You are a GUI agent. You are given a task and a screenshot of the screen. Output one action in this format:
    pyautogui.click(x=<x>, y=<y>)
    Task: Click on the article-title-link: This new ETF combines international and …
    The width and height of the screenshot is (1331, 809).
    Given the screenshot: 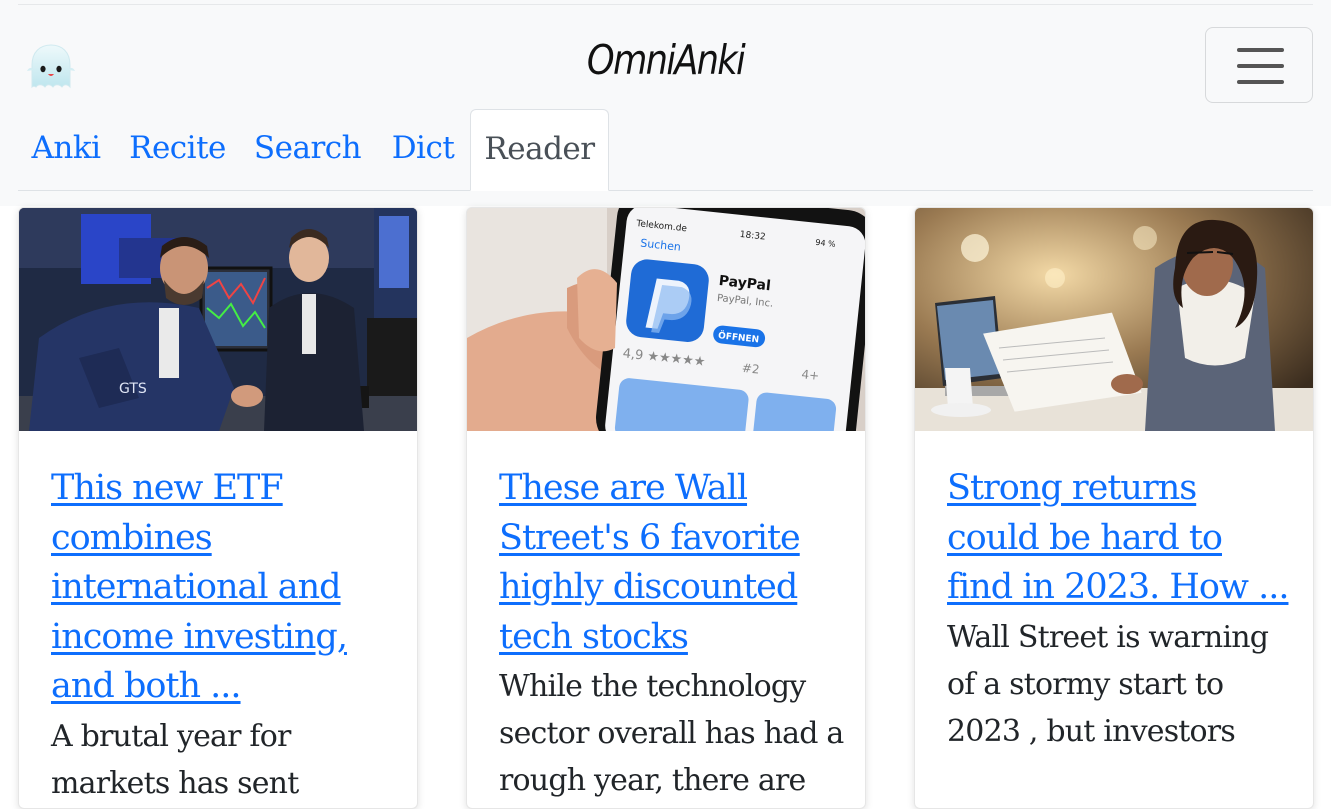 What is the action you would take?
    pyautogui.click(x=223, y=588)
    